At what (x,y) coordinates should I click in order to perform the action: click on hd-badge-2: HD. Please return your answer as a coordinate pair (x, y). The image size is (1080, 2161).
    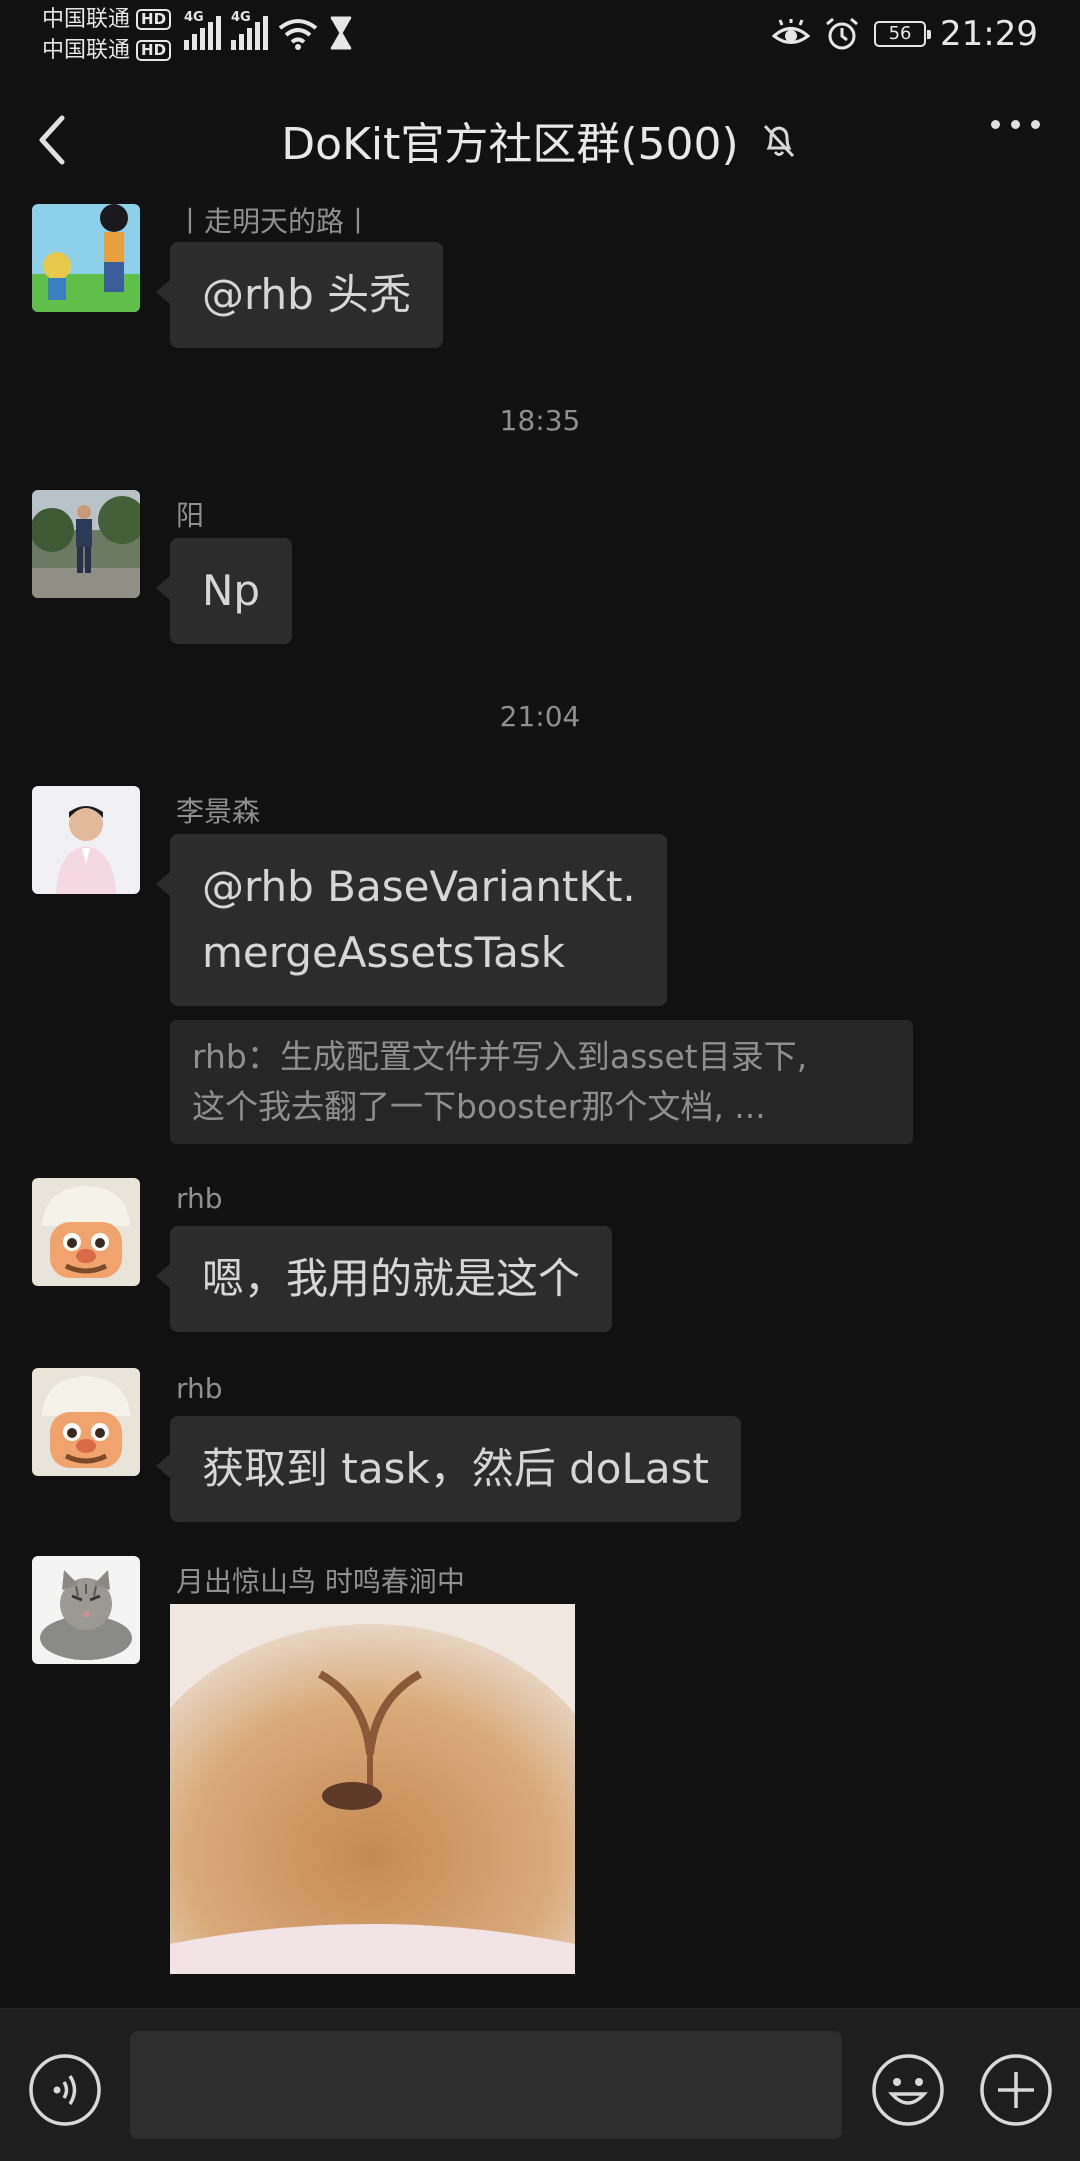
    Looking at the image, I should click on (154, 50).